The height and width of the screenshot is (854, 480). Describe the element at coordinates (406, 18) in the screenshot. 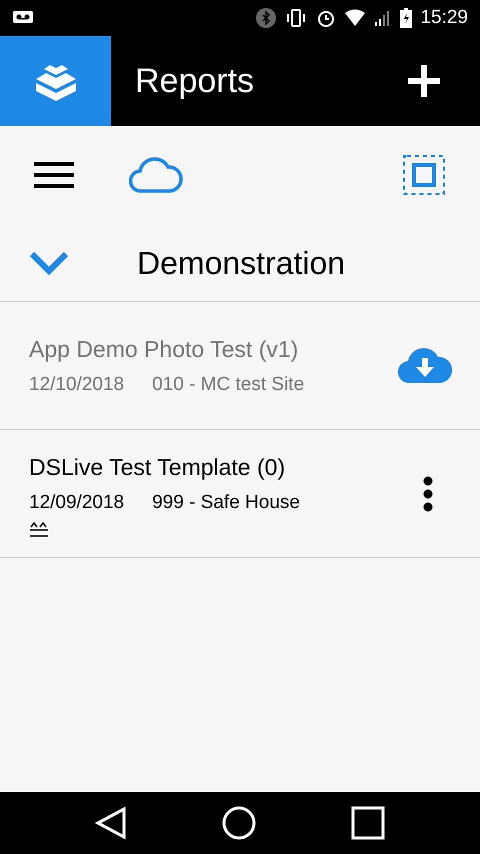

I see `battery-icon` at that location.